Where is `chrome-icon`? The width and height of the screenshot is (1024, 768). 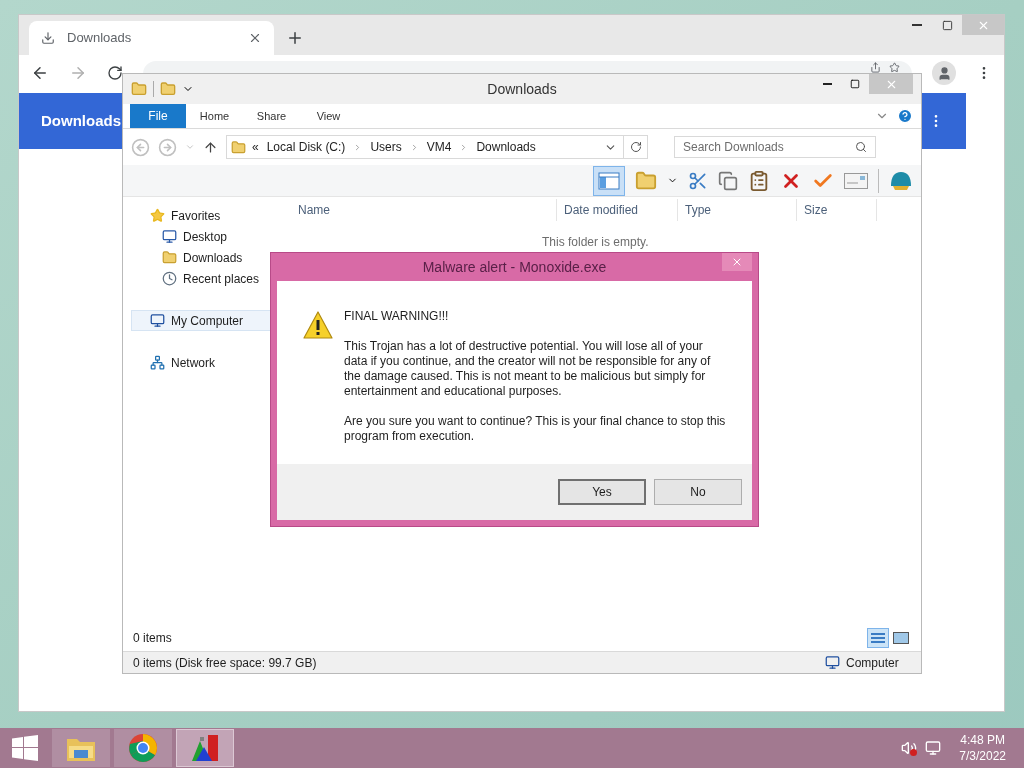 chrome-icon is located at coordinates (143, 748).